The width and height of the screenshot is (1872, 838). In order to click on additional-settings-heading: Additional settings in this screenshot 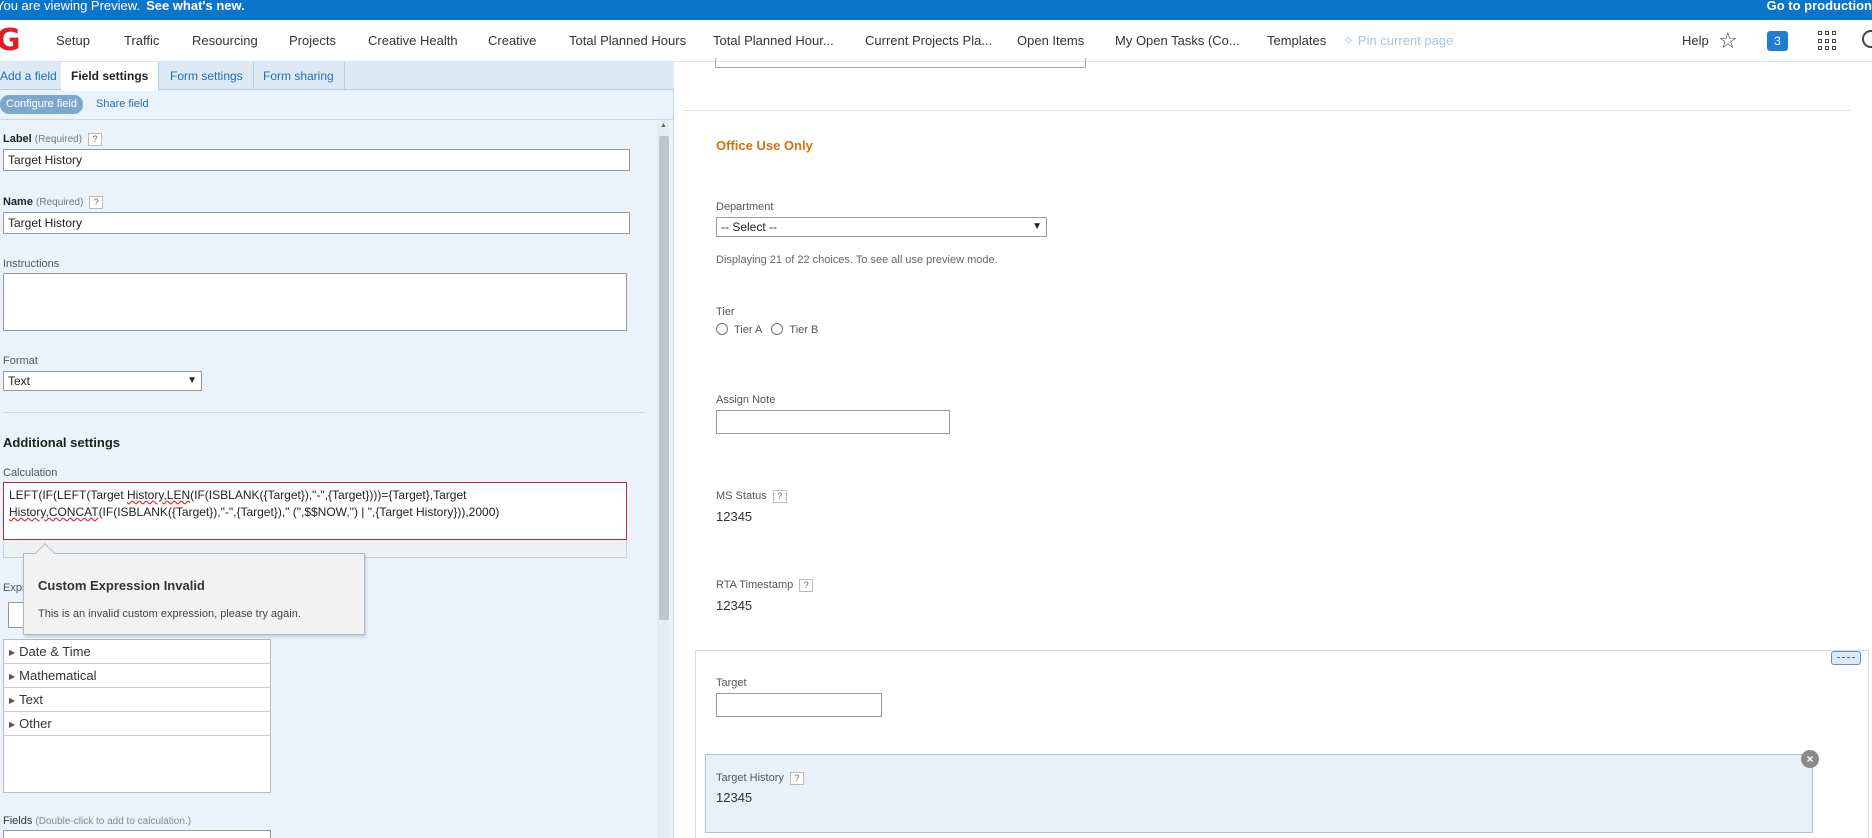, I will do `click(61, 442)`.